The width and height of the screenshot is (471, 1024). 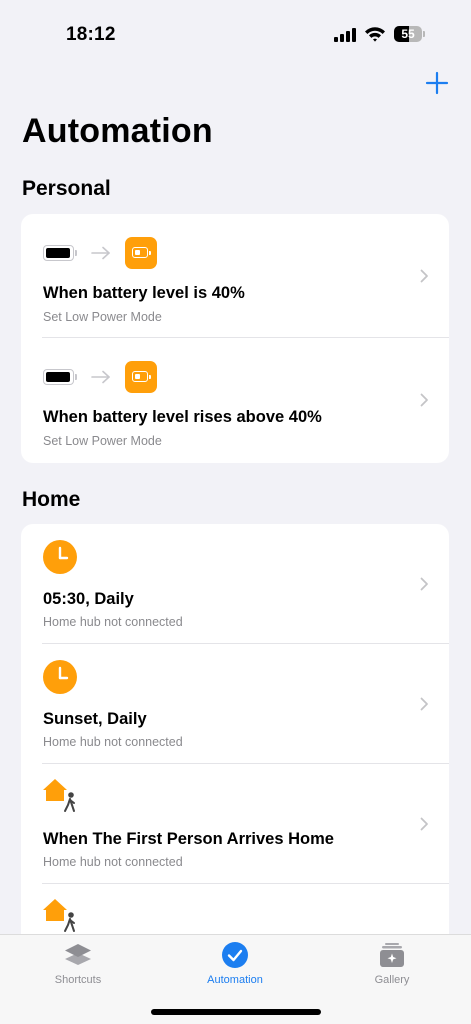 What do you see at coordinates (91, 34) in the screenshot?
I see `status-time: 18:12` at bounding box center [91, 34].